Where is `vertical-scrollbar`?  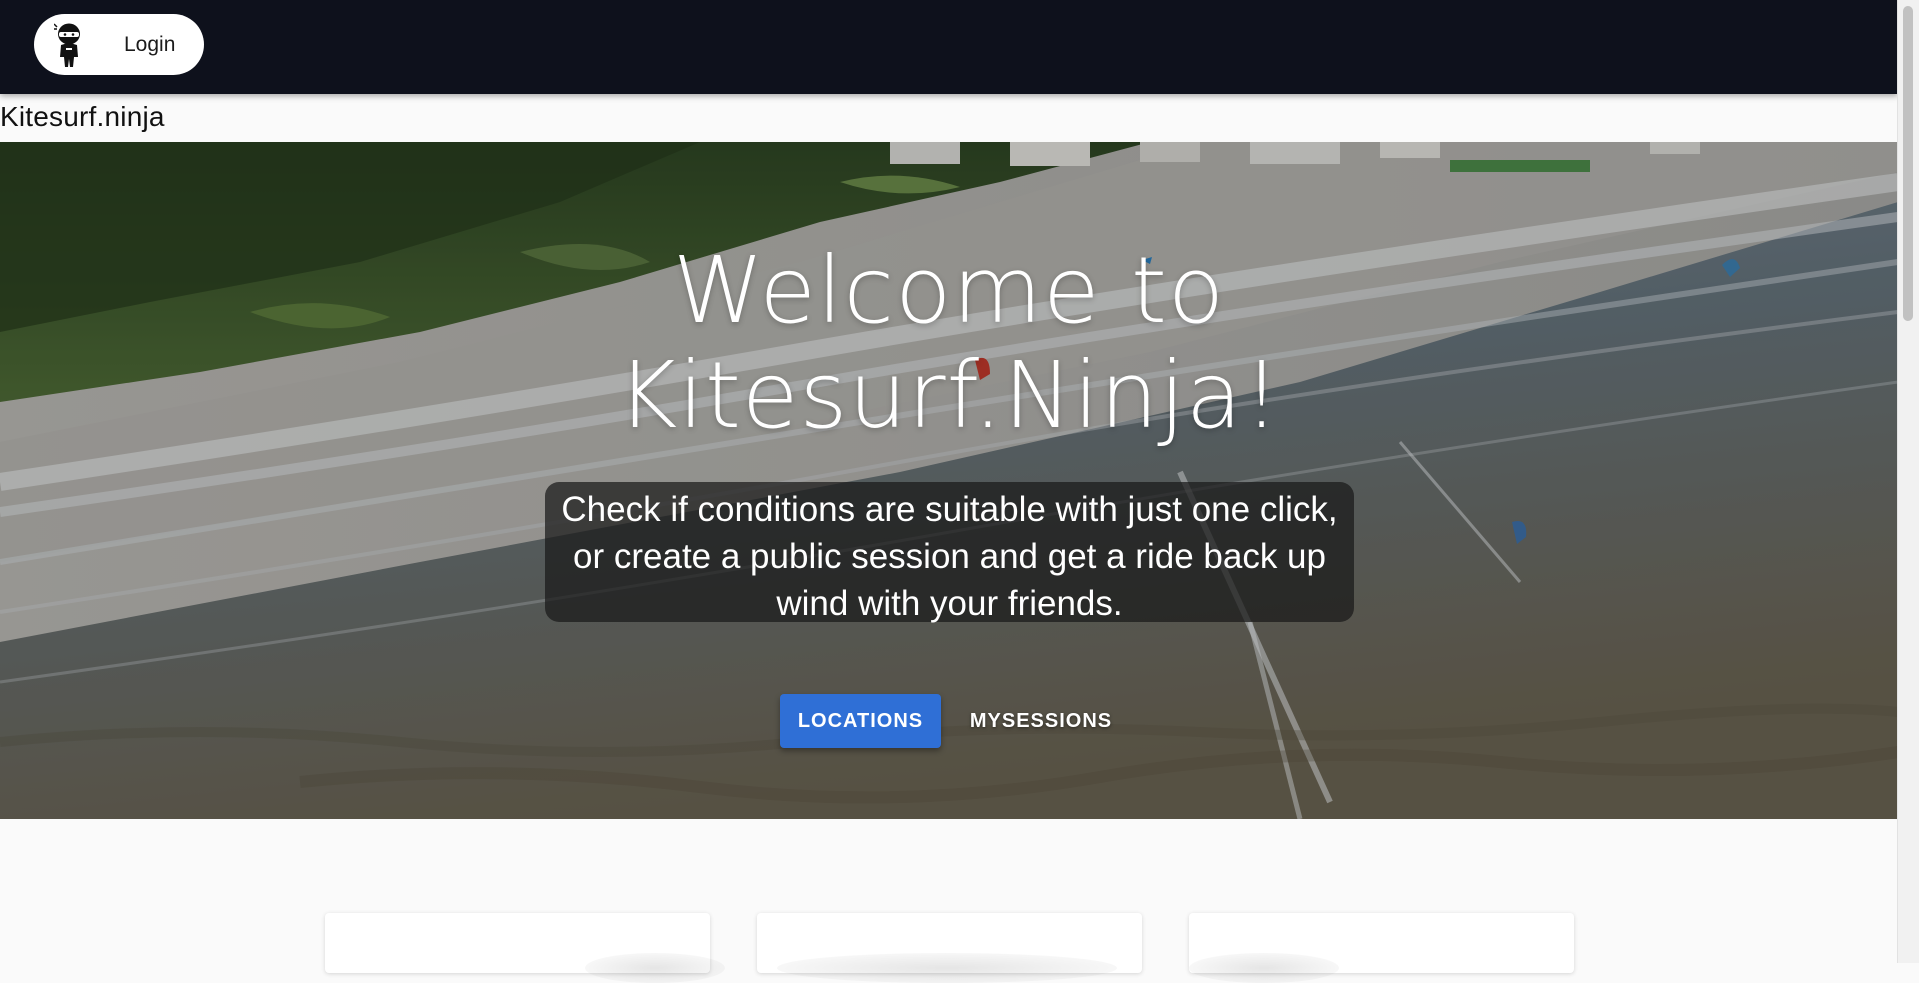
vertical-scrollbar is located at coordinates (1908, 481).